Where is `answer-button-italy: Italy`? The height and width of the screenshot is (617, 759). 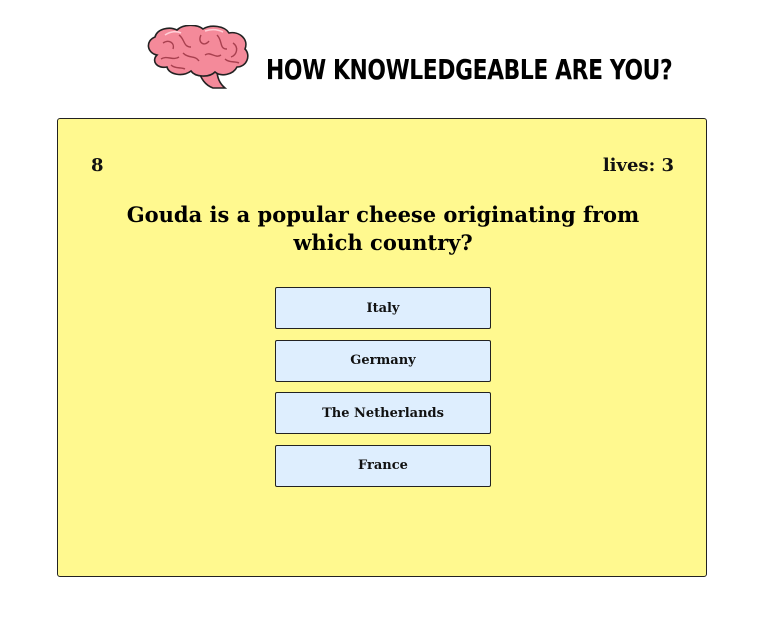
answer-button-italy: Italy is located at coordinates (383, 308).